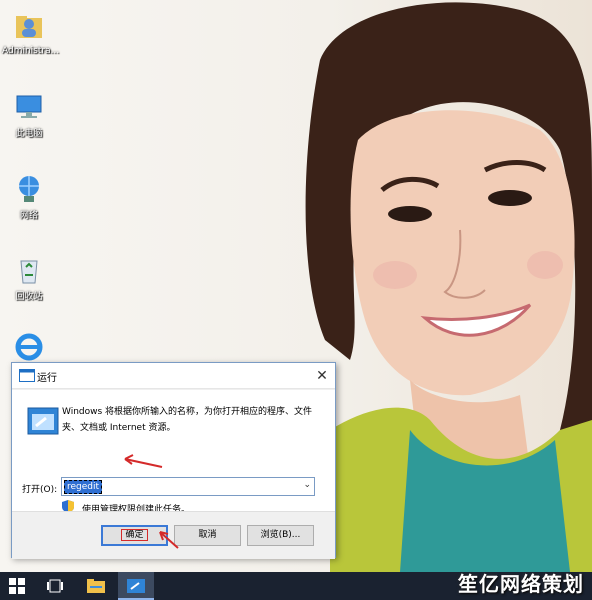 The height and width of the screenshot is (600, 592). I want to click on run-app-icon, so click(136, 586).